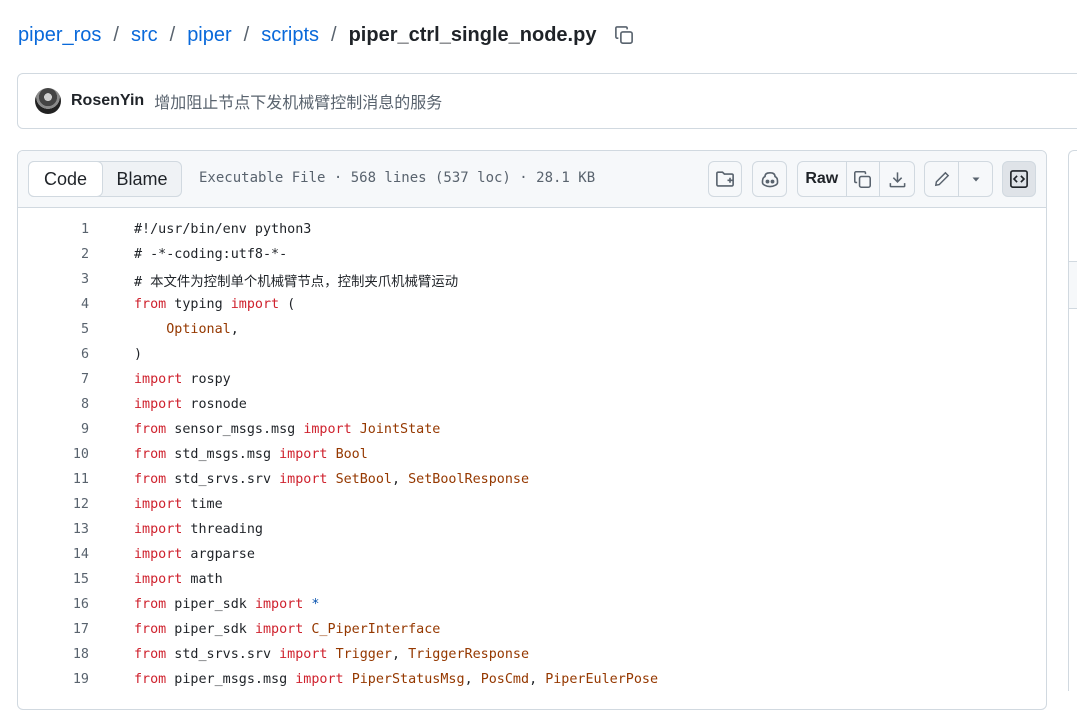 This screenshot has width=1077, height=710. I want to click on copy-raw-button, so click(862, 179).